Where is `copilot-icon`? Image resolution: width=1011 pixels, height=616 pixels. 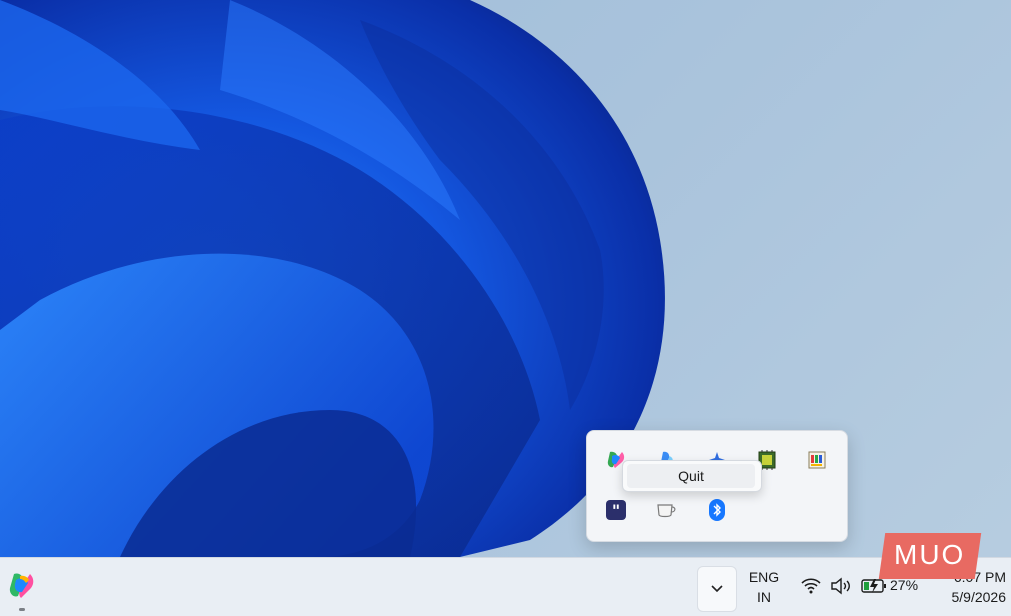
copilot-icon is located at coordinates (21, 585).